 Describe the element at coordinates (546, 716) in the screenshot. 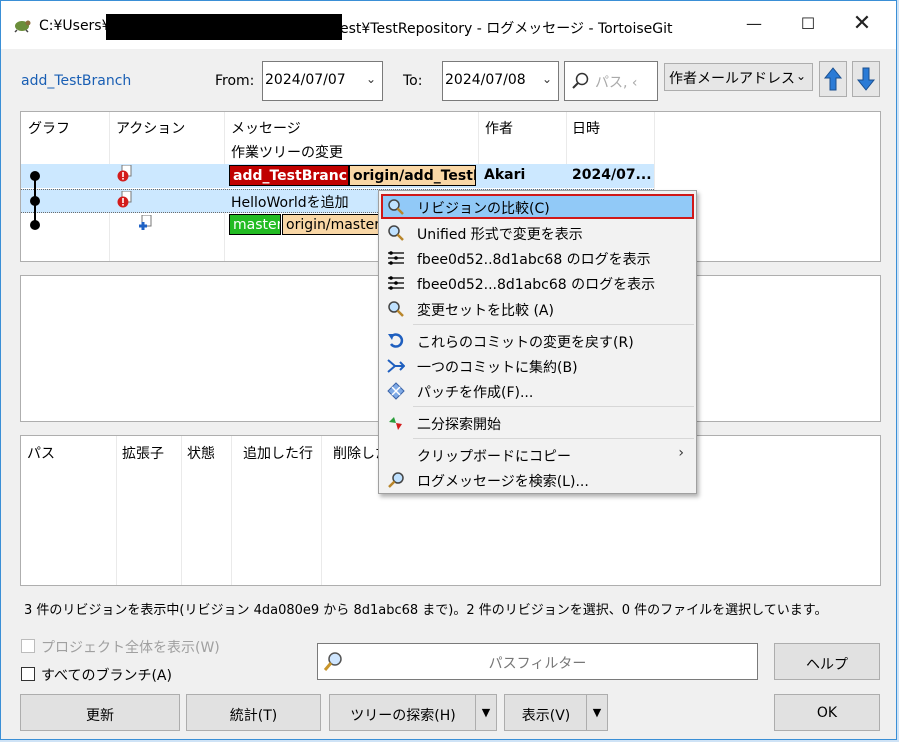

I see `view-button-label: 表示(V)` at that location.